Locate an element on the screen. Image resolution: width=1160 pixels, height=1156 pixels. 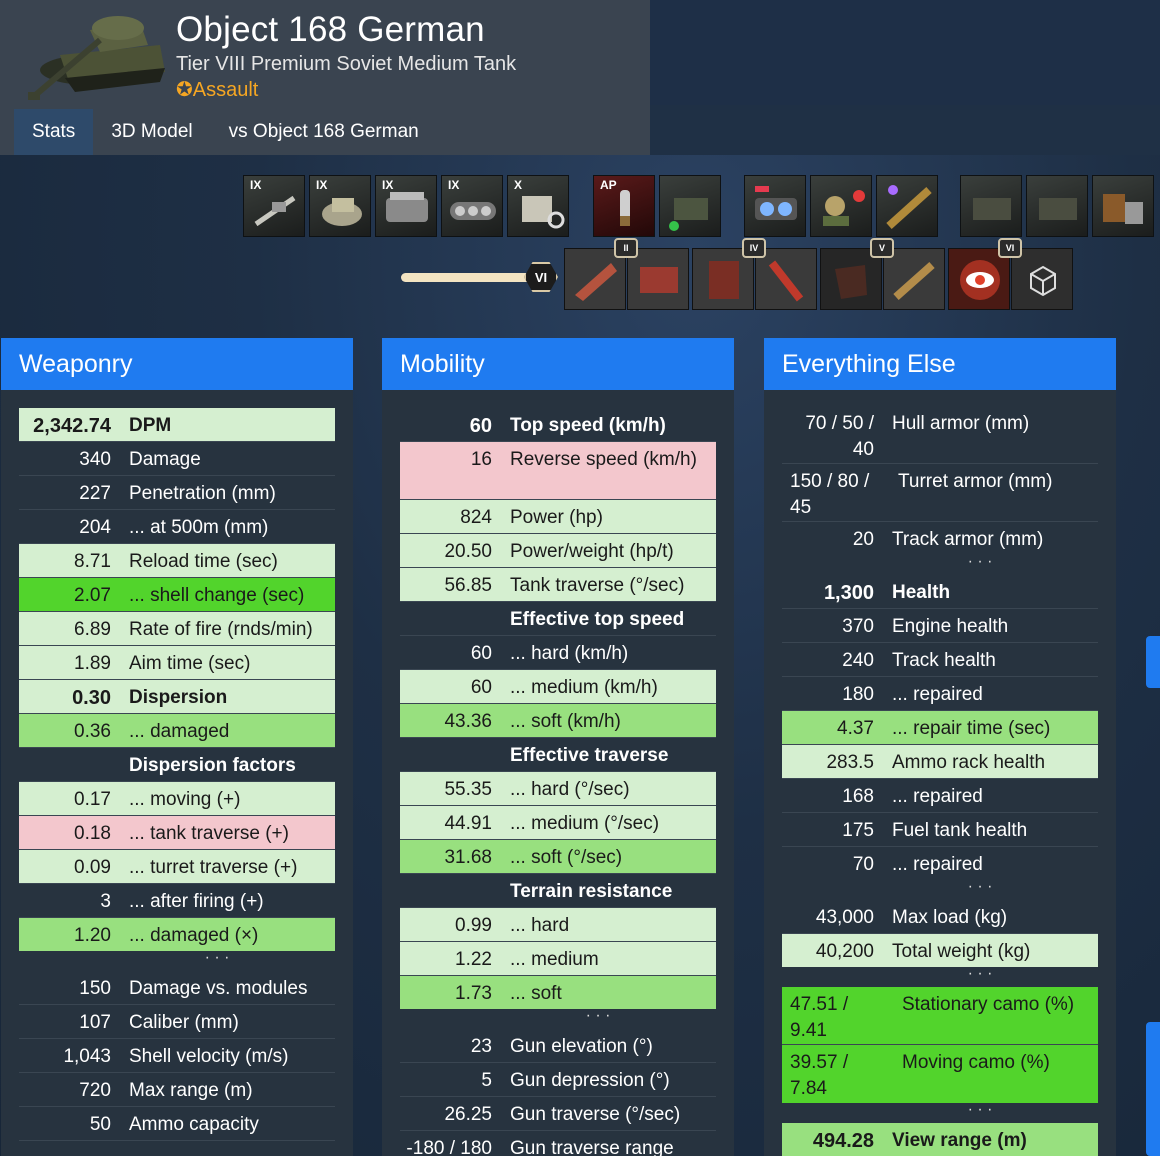
stat-value: 107 is located at coordinates (95, 1022).